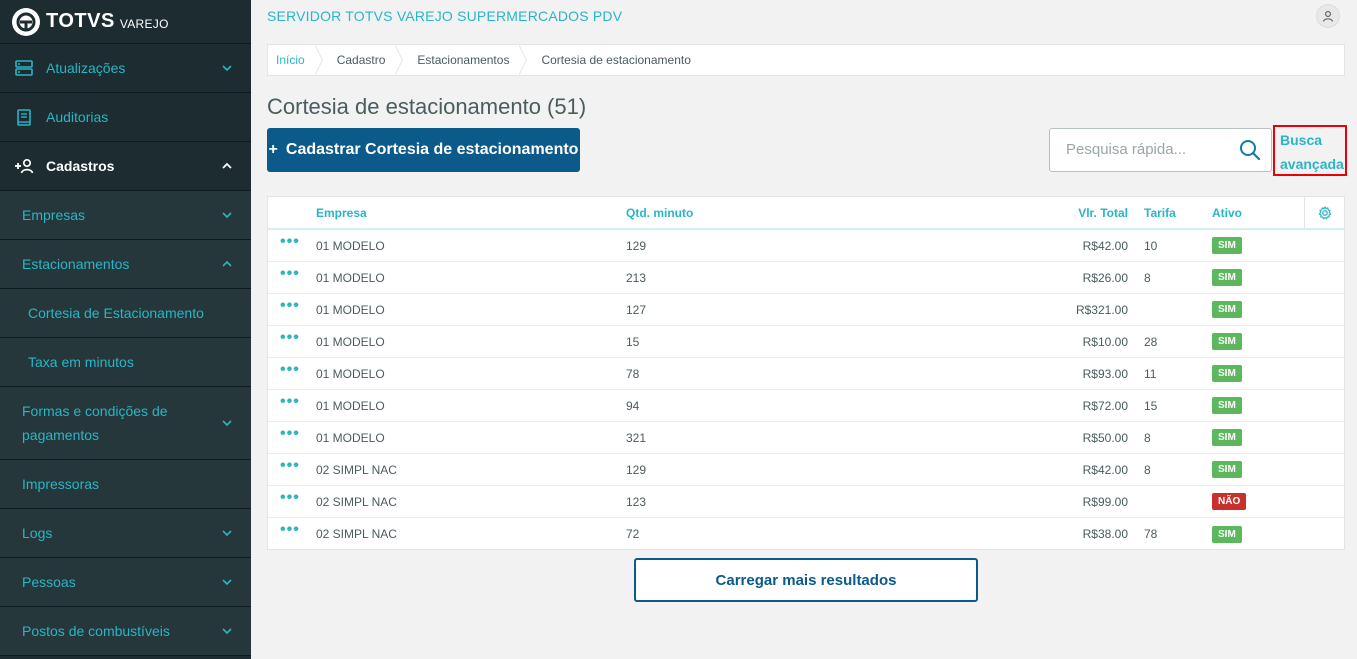  What do you see at coordinates (1151, 245) in the screenshot?
I see `cell-tarifa: 10` at bounding box center [1151, 245].